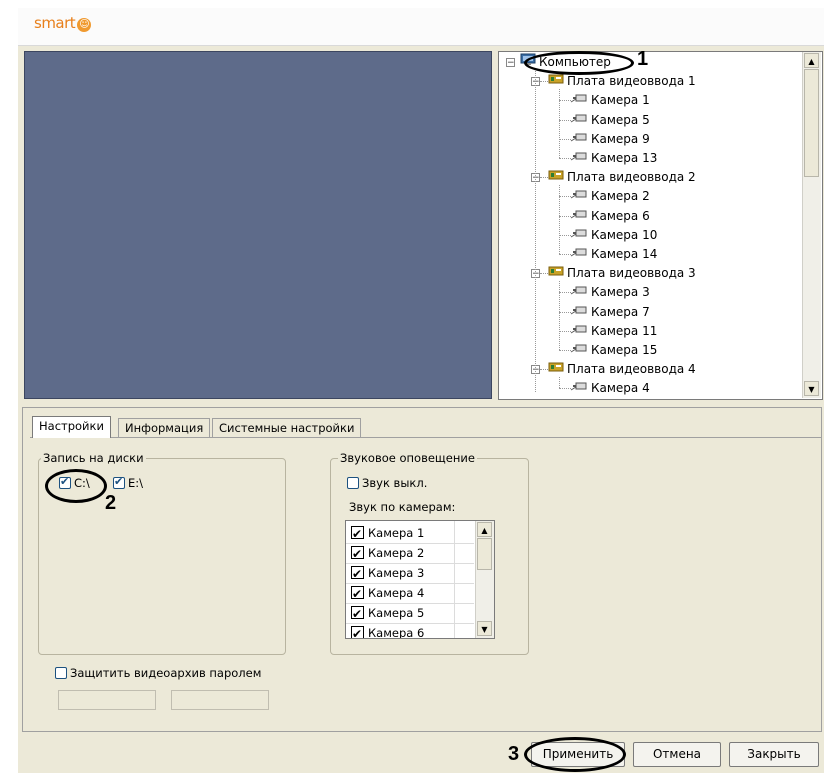 This screenshot has height=773, width=824. I want to click on camera-sound-row: Камера 2, so click(410, 553).